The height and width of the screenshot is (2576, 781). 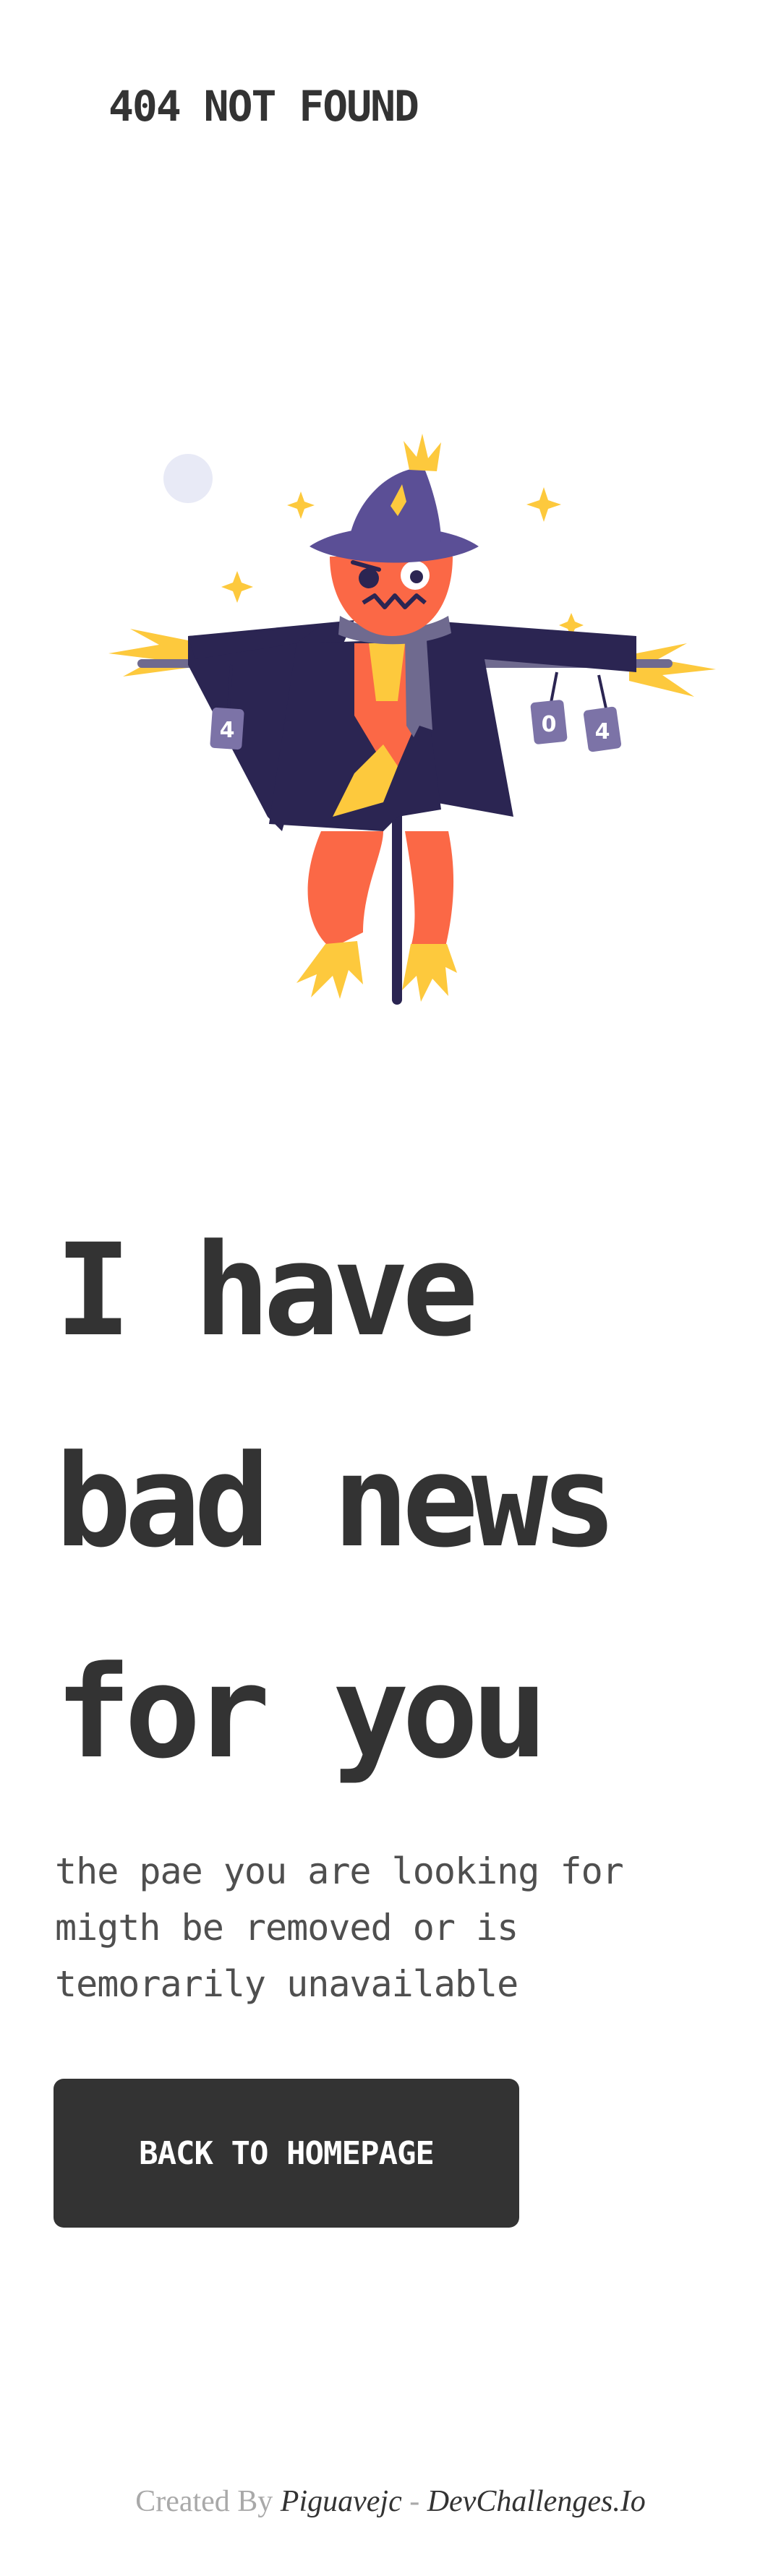 What do you see at coordinates (549, 725) in the screenshot?
I see `can-label: 0` at bounding box center [549, 725].